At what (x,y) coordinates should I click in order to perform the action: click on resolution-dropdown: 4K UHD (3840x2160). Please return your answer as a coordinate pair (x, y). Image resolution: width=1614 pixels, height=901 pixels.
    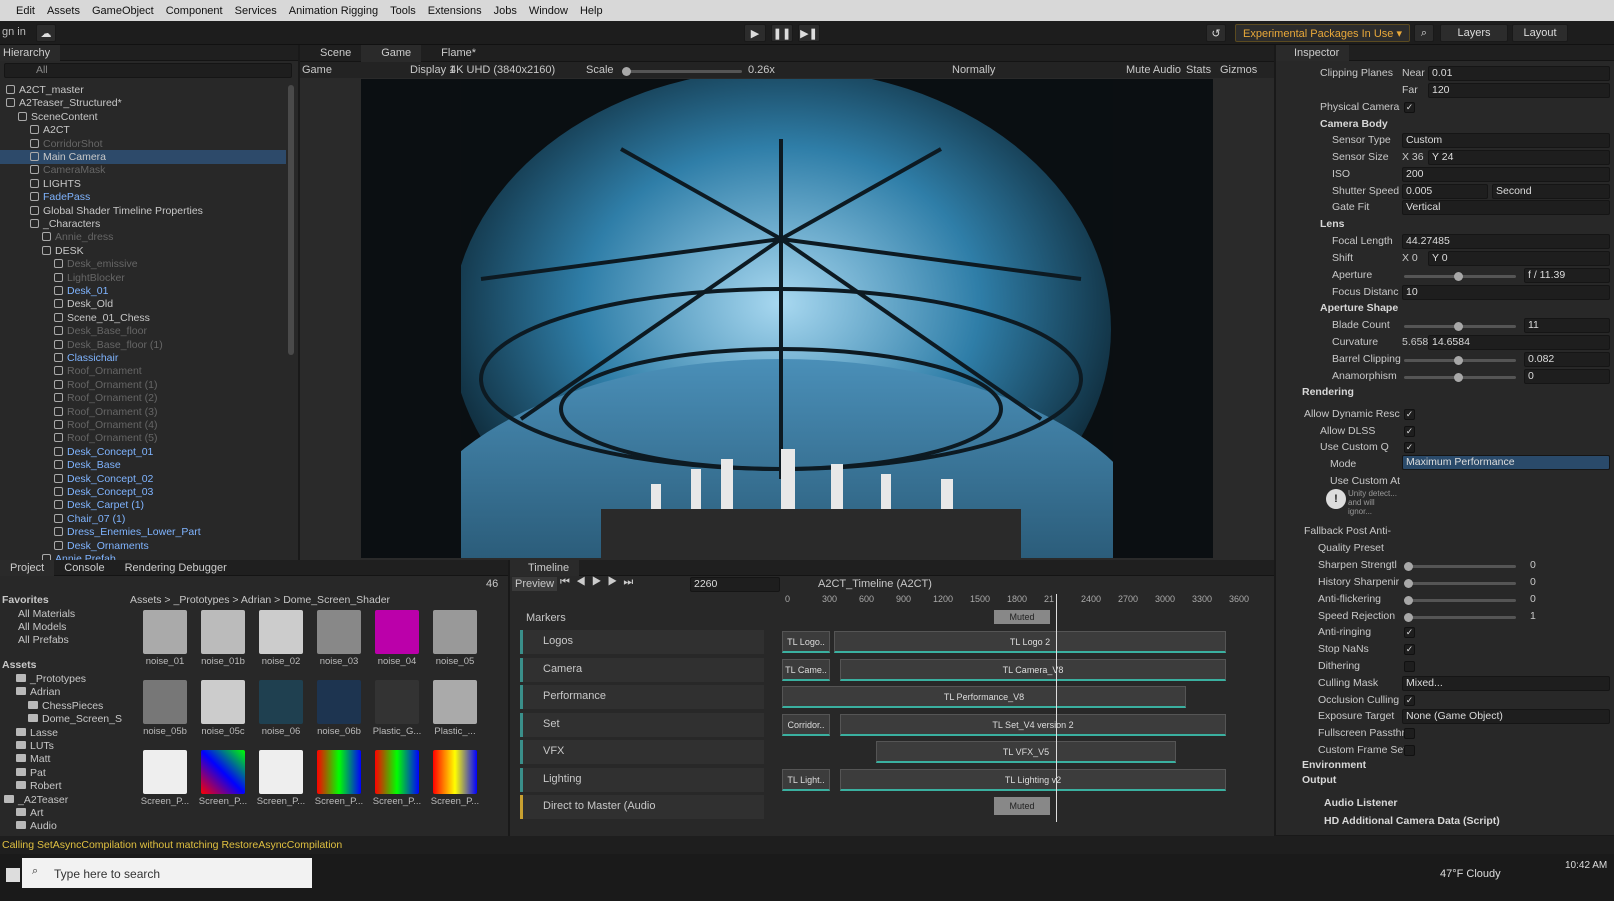
    Looking at the image, I should click on (502, 70).